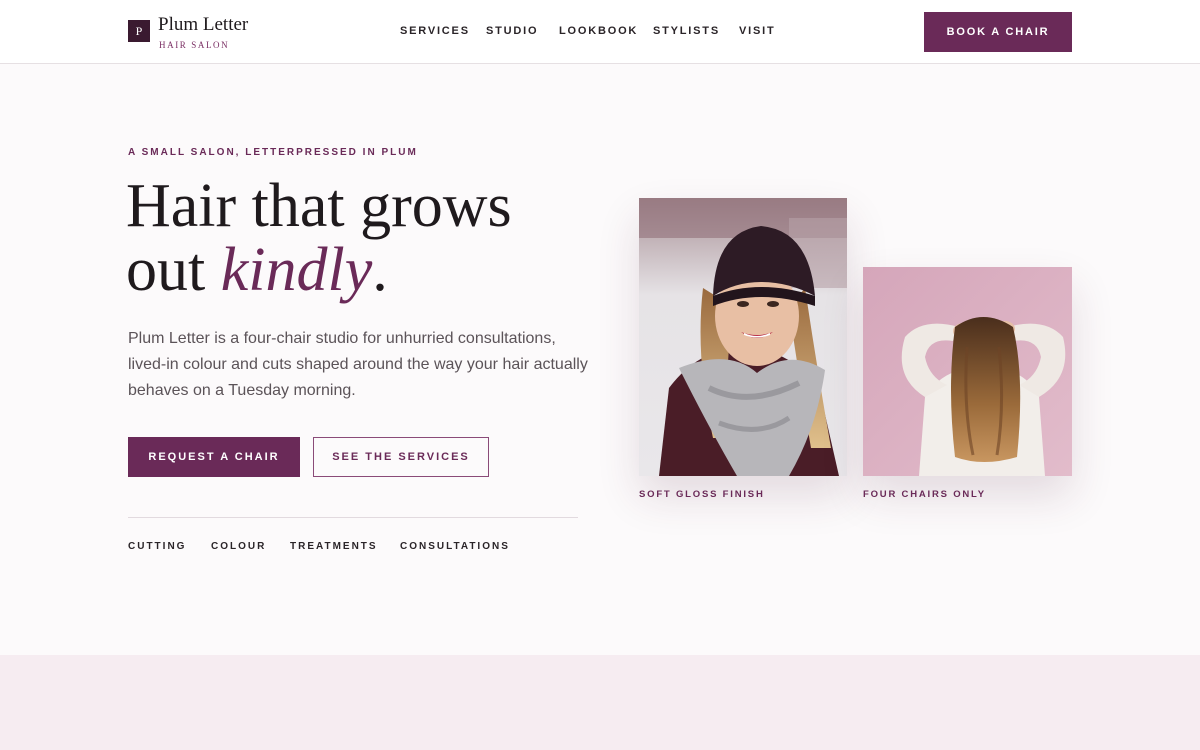 The width and height of the screenshot is (1200, 750). Describe the element at coordinates (401, 457) in the screenshot. I see `see-the-services-button: SEE THE SERVICES` at that location.